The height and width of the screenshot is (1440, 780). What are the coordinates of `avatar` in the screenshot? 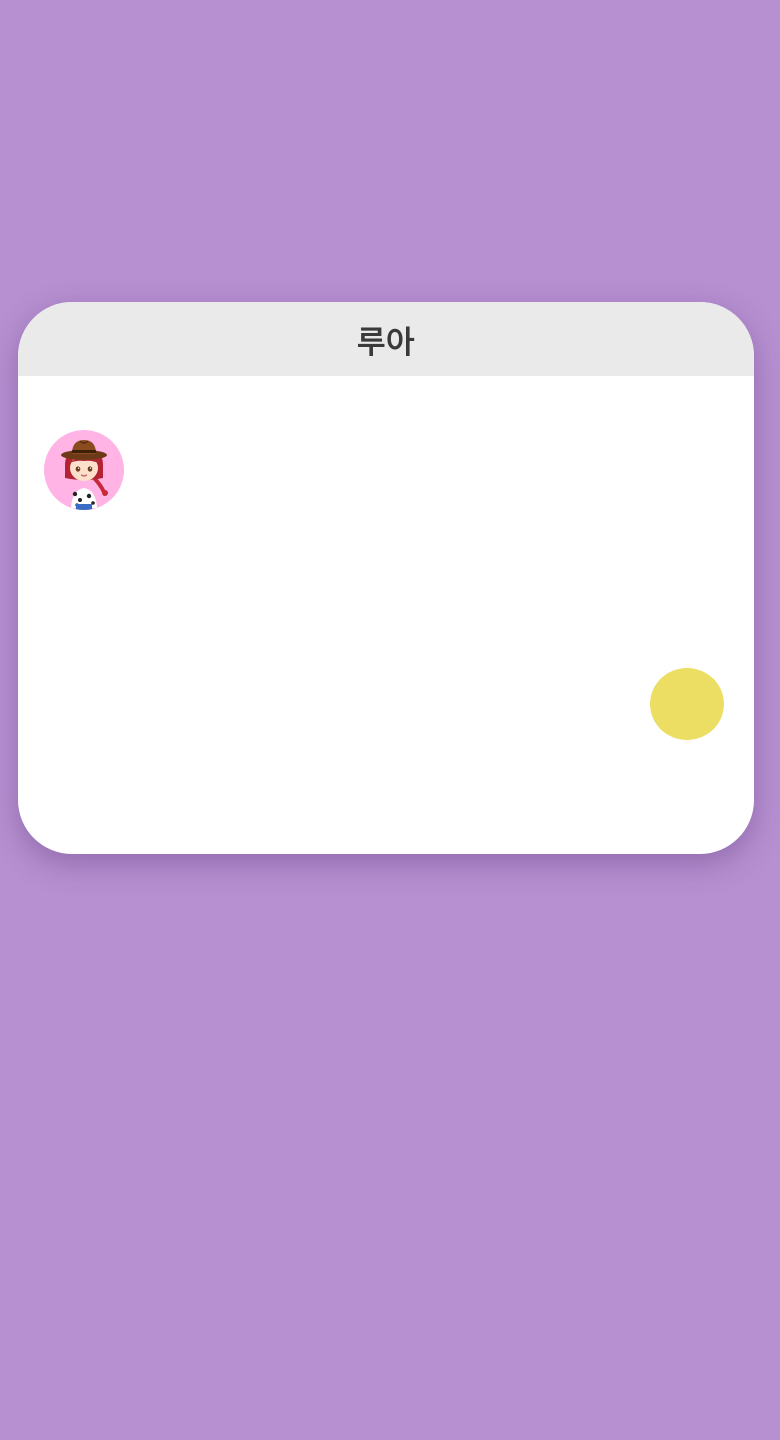 It's located at (84, 470).